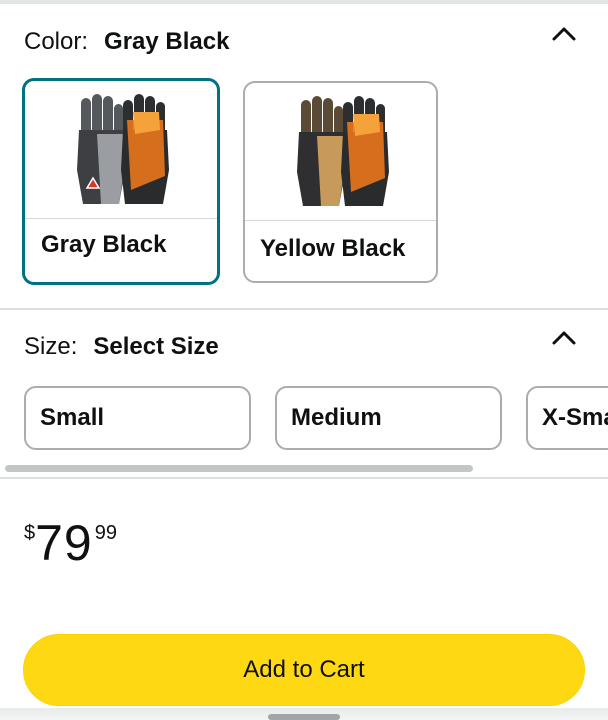 Image resolution: width=608 pixels, height=720 pixels. What do you see at coordinates (340, 151) in the screenshot?
I see `gloves-yellow-black-image` at bounding box center [340, 151].